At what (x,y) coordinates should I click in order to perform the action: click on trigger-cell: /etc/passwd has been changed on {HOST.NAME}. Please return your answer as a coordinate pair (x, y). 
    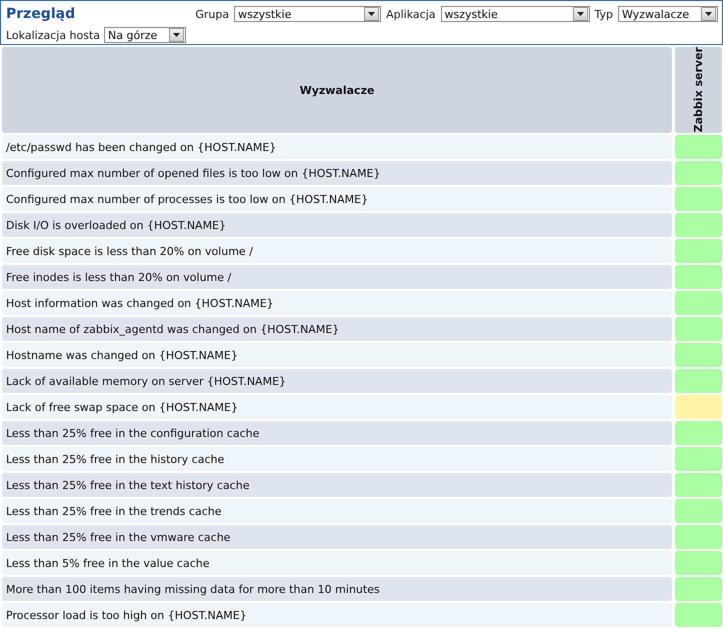
    Looking at the image, I should click on (337, 147).